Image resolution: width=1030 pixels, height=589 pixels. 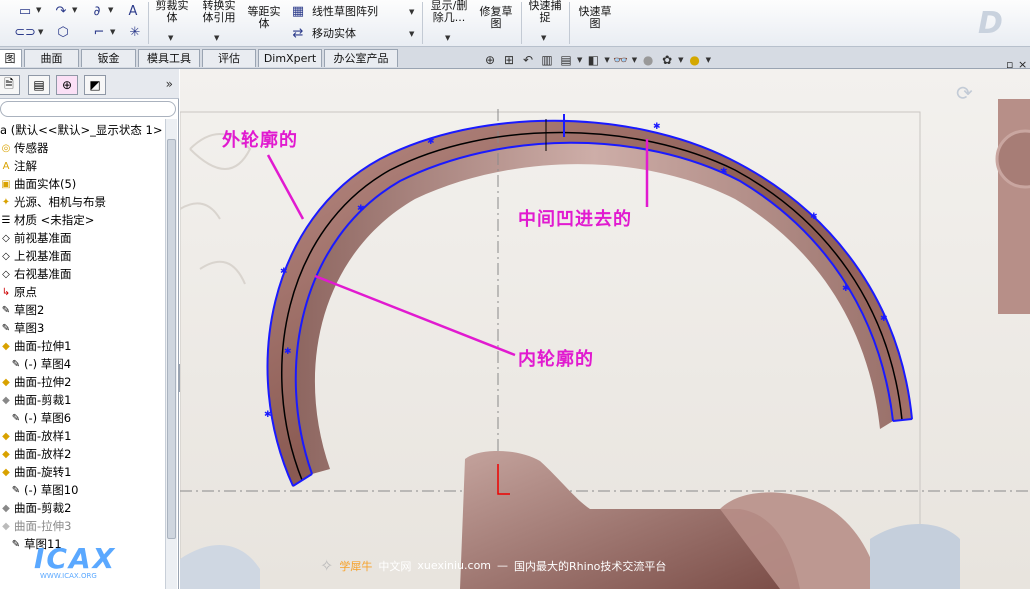 I want to click on point-icon: ✳, so click(x=135, y=32).